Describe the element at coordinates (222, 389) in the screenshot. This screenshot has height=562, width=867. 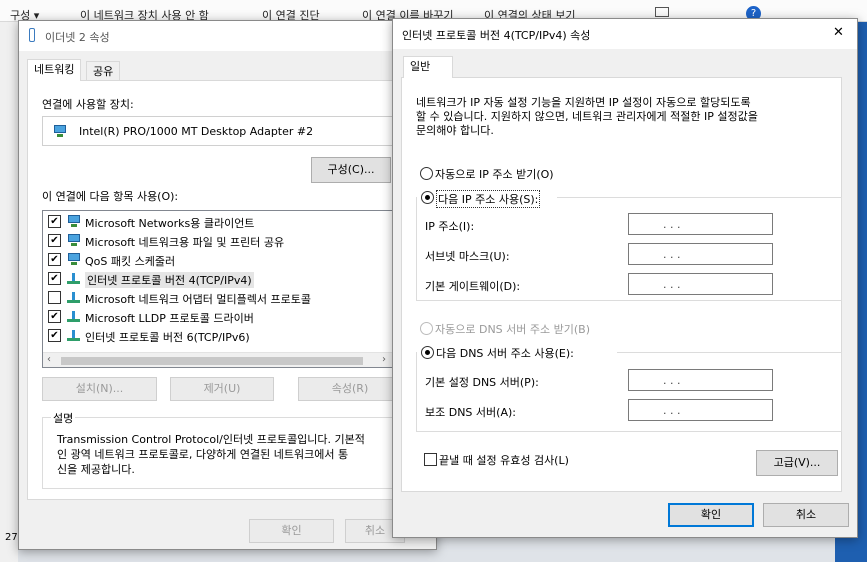
I see `remove-button: 제거(U)` at that location.